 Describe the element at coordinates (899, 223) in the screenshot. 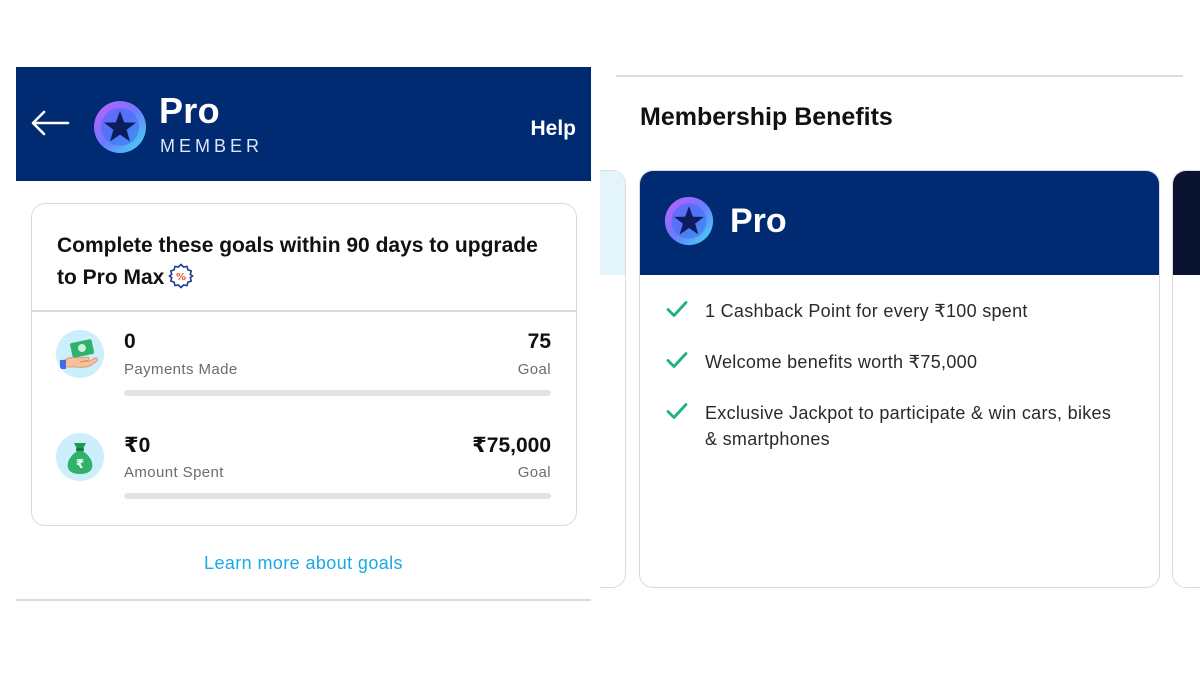

I see `pro-benefits-header: Pro` at that location.